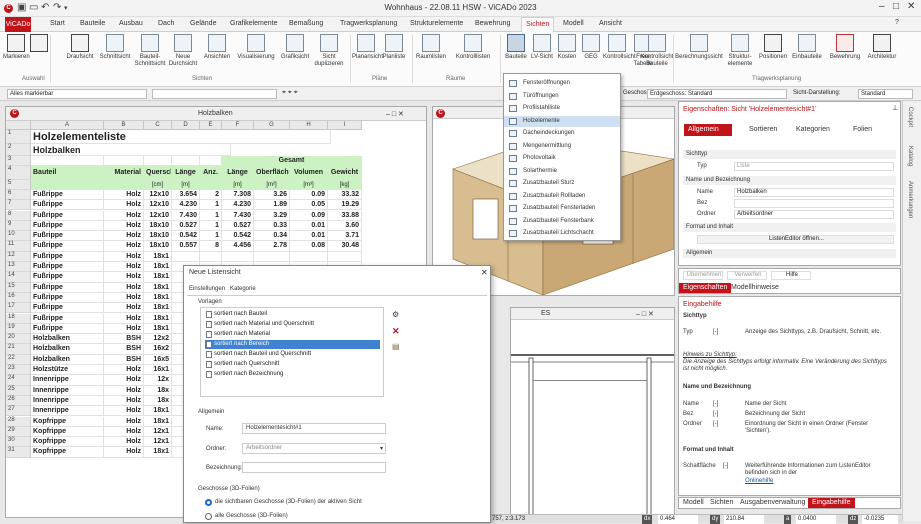  I want to click on table-cell: 4.456, so click(238, 246).